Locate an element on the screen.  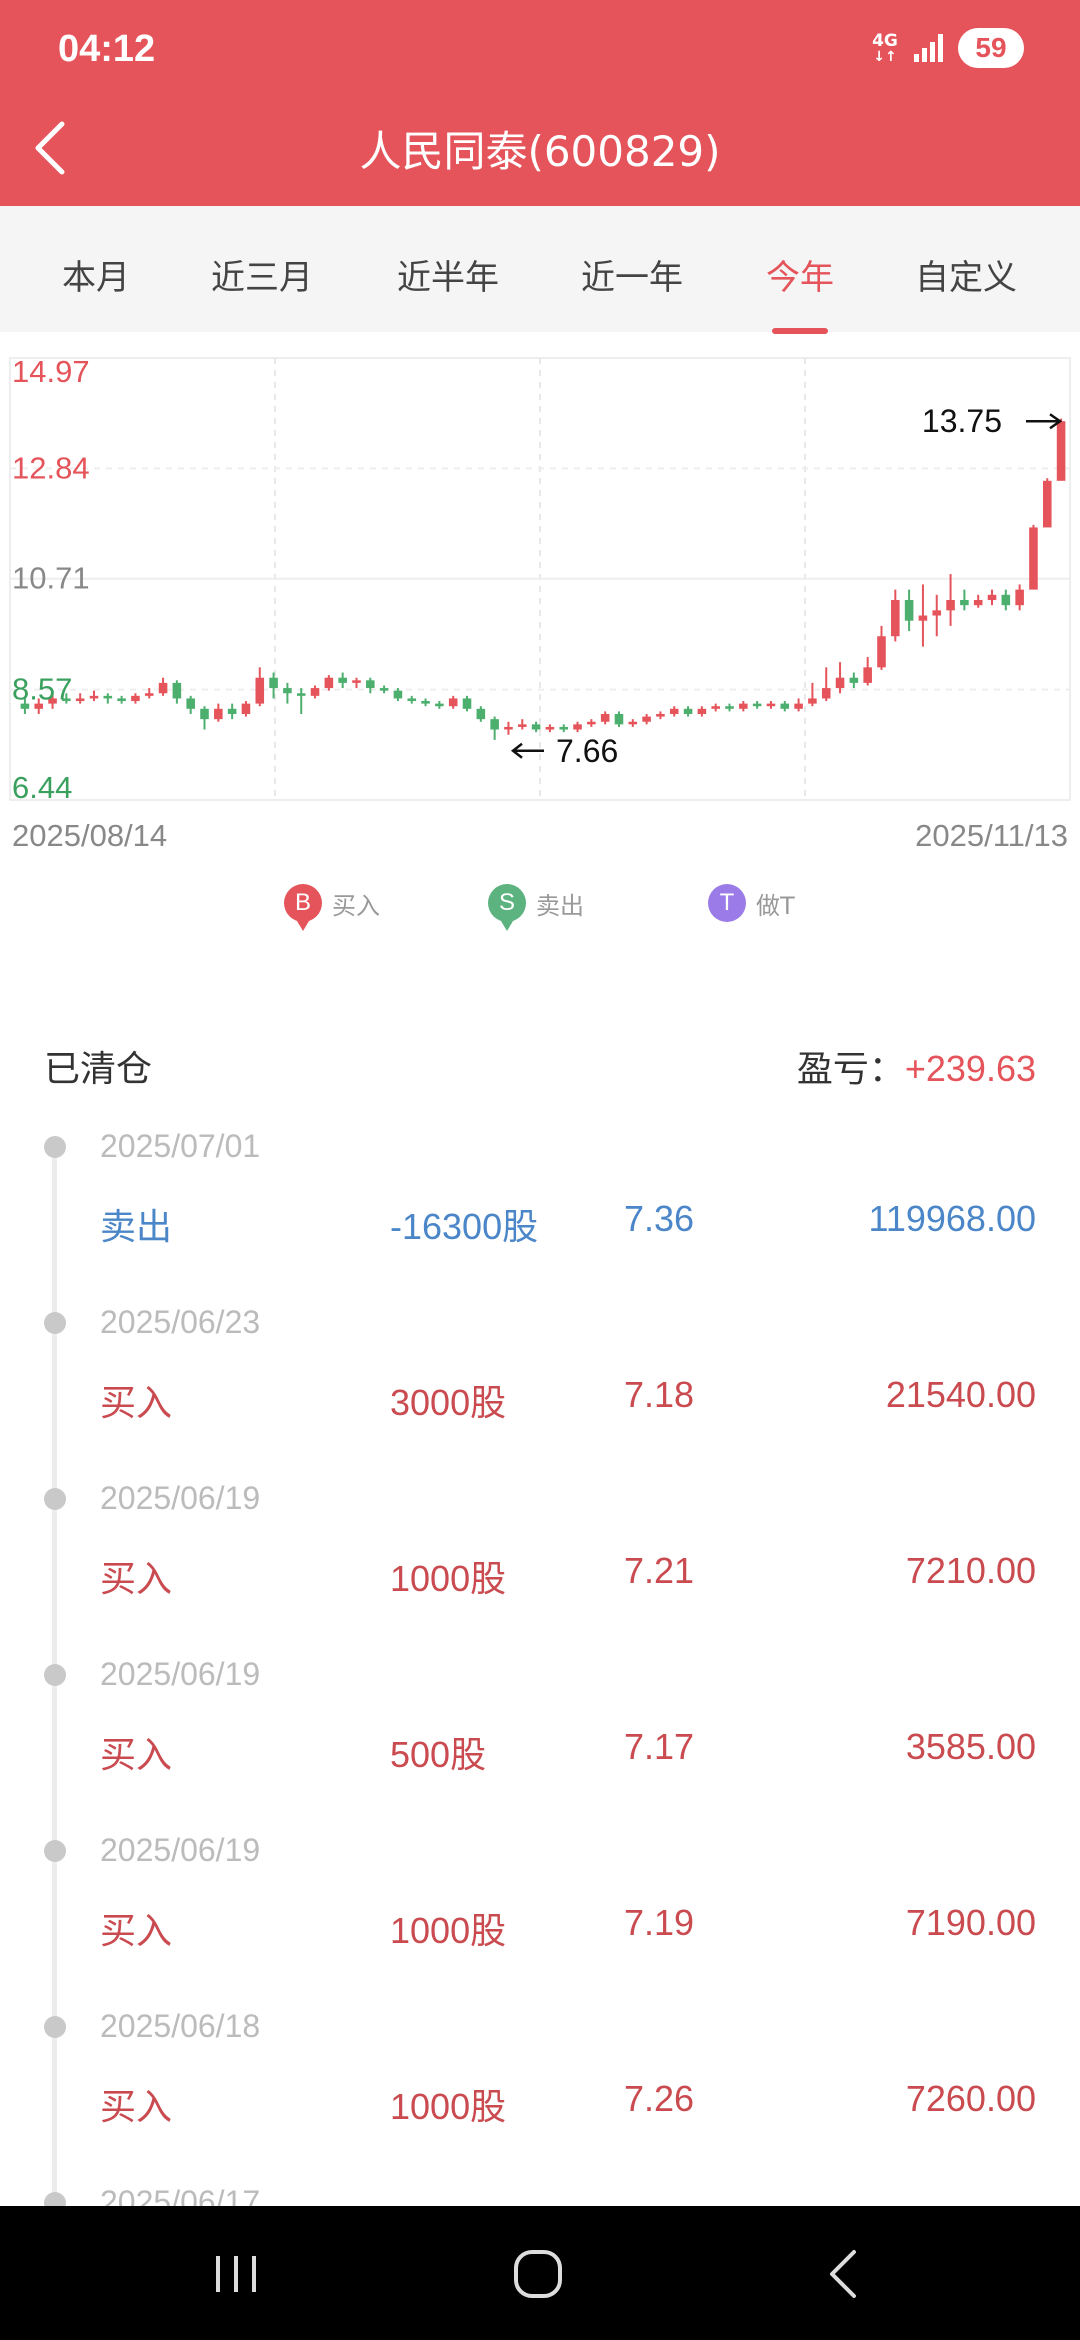
transaction-amount: 7260.00 is located at coordinates (970, 2098).